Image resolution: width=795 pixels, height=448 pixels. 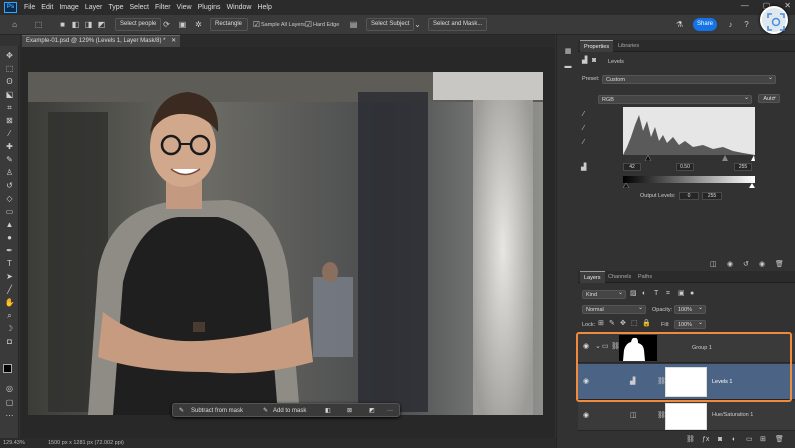 What do you see at coordinates (9, 237) in the screenshot?
I see `dodge-tool-icon: ●` at bounding box center [9, 237].